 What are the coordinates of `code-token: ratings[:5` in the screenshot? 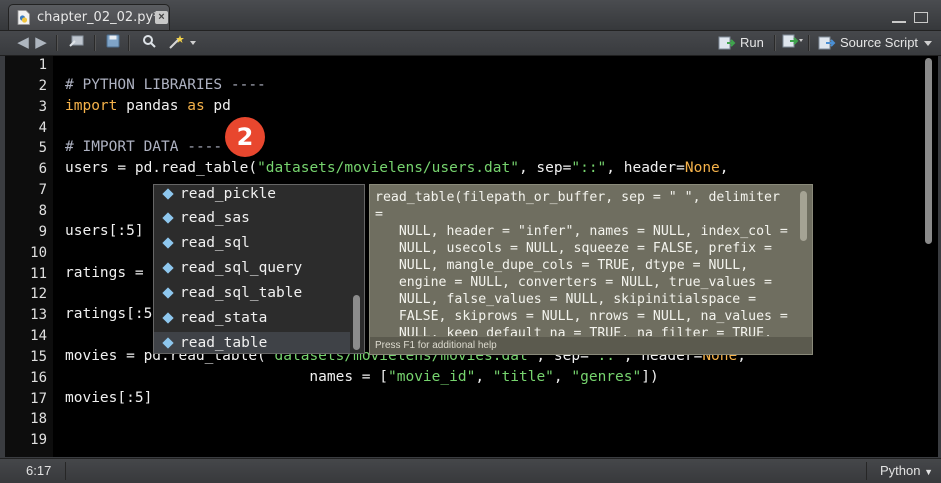 It's located at (109, 314).